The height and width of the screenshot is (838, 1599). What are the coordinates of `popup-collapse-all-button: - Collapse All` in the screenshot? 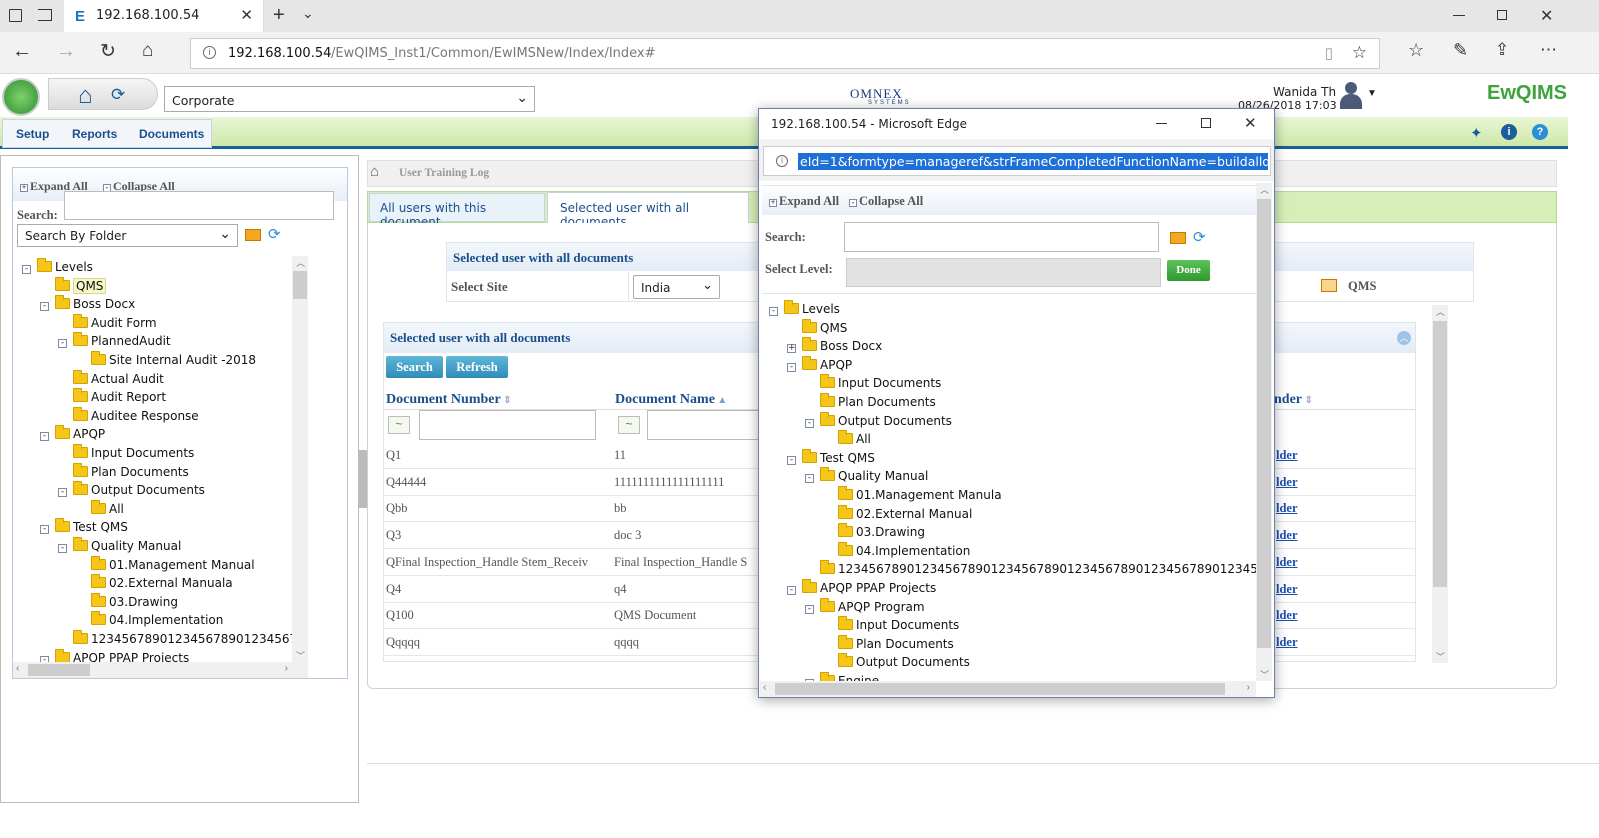 It's located at (886, 201).